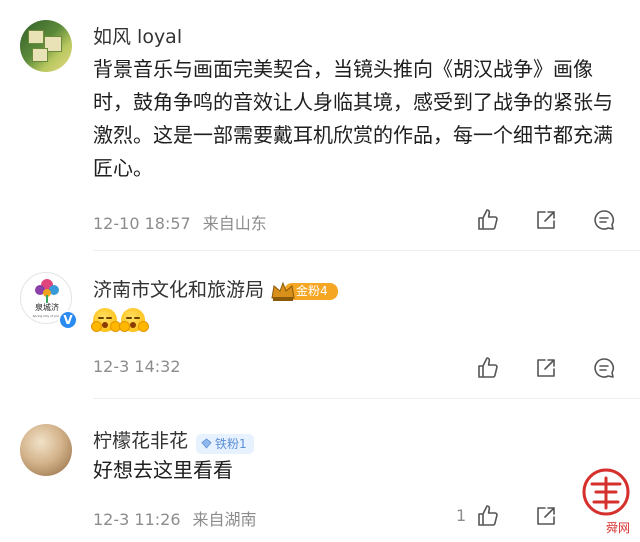 The height and width of the screenshot is (542, 640). I want to click on username-row: 柠檬花非花 铁粉1, so click(173, 440).